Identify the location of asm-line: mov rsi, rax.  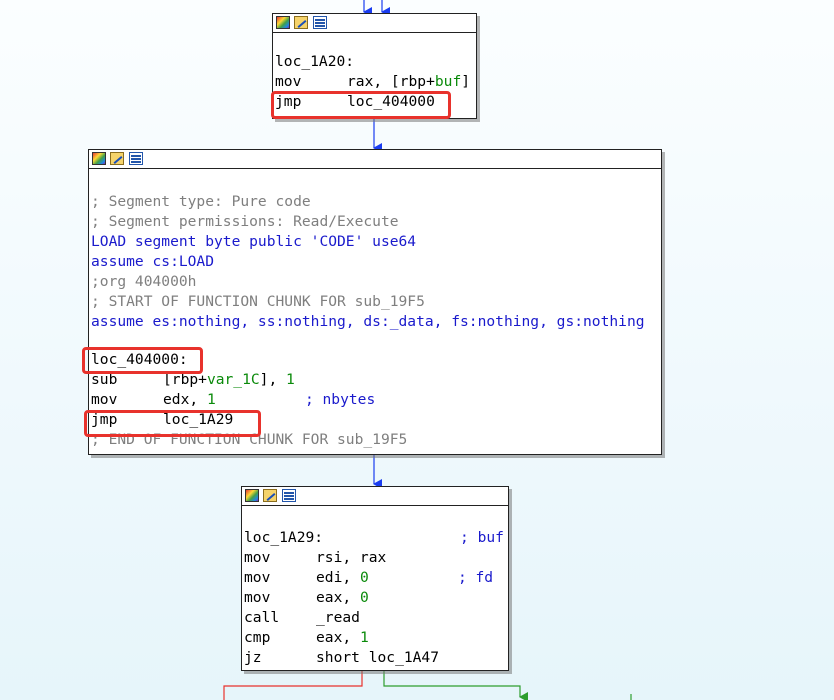
(375, 558).